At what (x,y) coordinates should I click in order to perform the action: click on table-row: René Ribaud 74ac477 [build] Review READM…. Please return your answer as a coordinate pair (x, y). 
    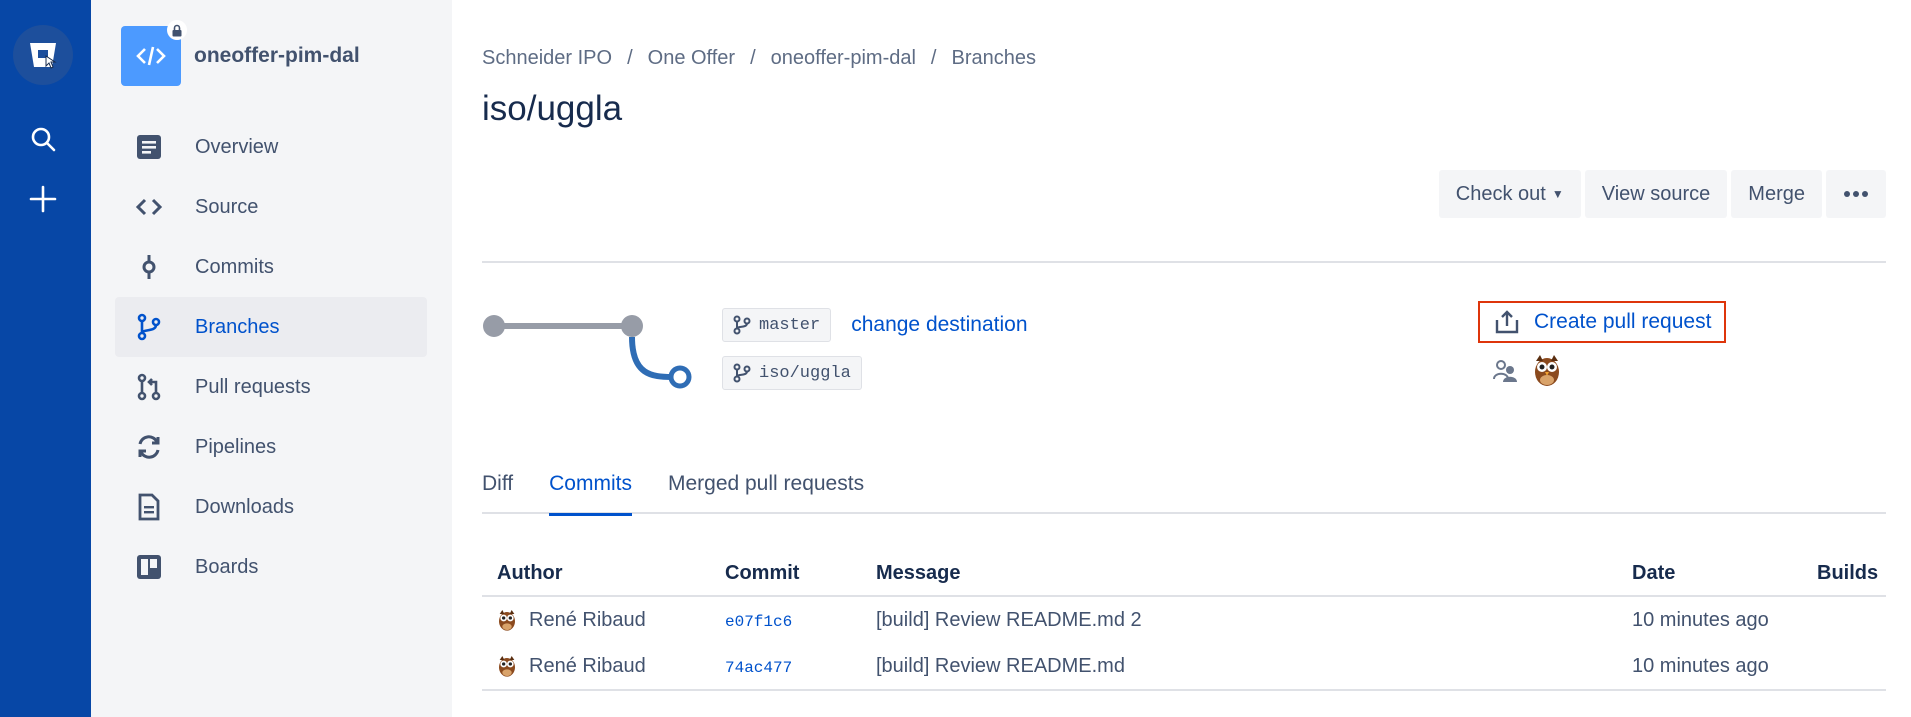
    Looking at the image, I should click on (1184, 667).